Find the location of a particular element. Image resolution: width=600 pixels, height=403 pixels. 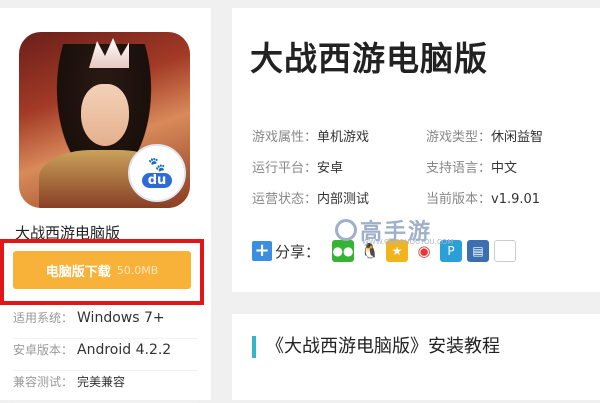

meta-row-system: 适用系统： Windows 7+ is located at coordinates (105, 323).